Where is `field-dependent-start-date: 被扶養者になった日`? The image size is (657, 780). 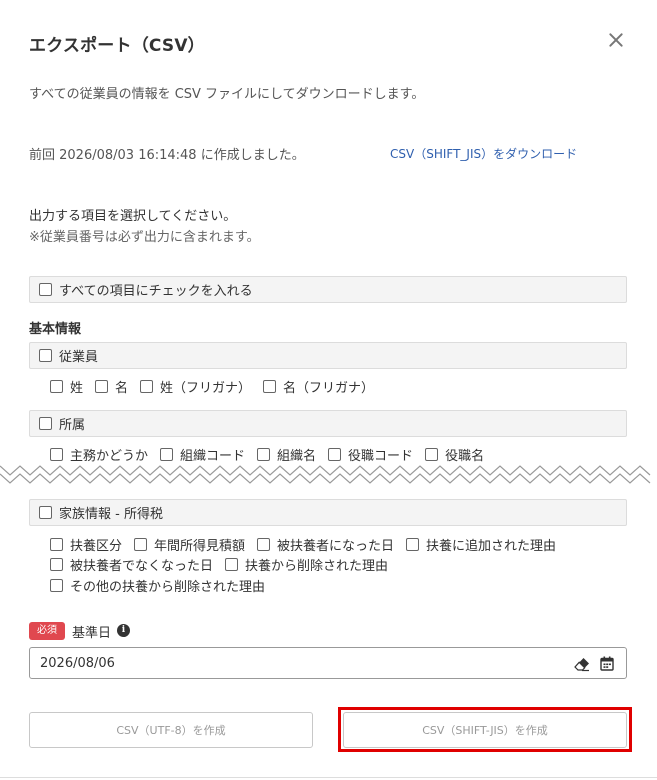
field-dependent-start-date: 被扶養者になった日 is located at coordinates (325, 544).